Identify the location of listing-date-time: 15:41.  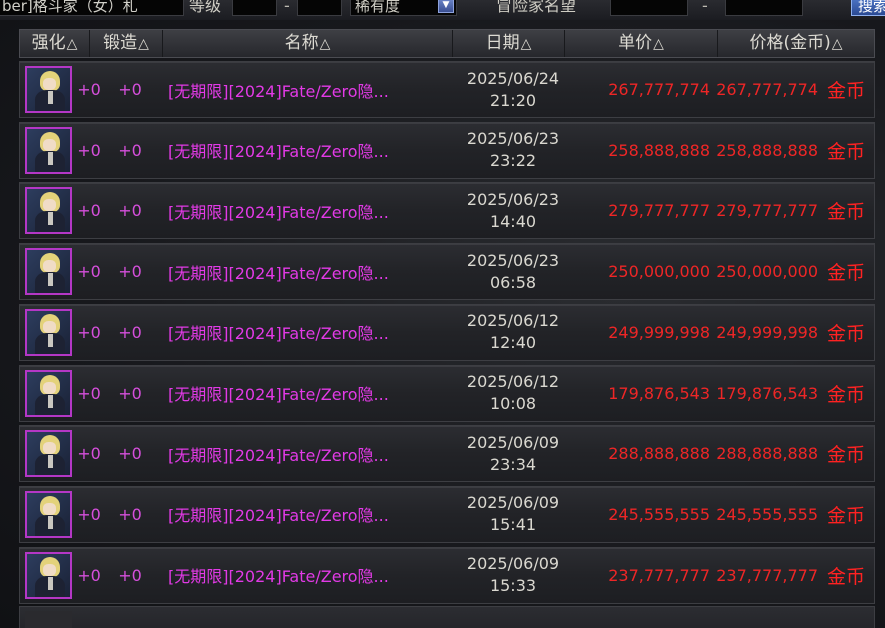
(513, 525).